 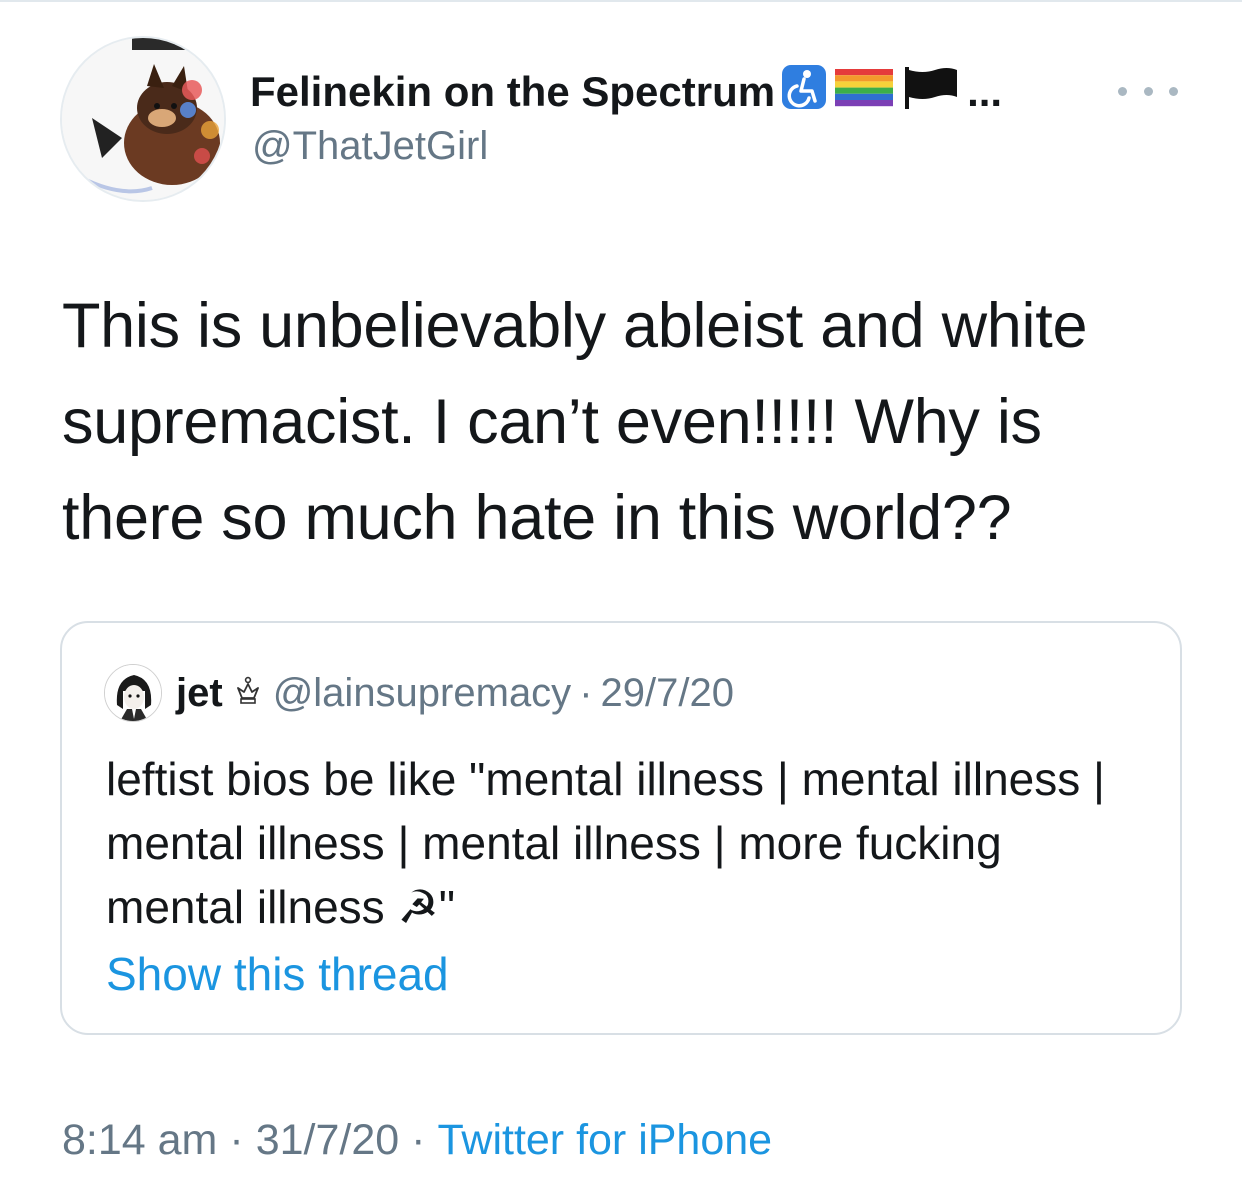 What do you see at coordinates (864, 92) in the screenshot?
I see `rainbow-flag-icon` at bounding box center [864, 92].